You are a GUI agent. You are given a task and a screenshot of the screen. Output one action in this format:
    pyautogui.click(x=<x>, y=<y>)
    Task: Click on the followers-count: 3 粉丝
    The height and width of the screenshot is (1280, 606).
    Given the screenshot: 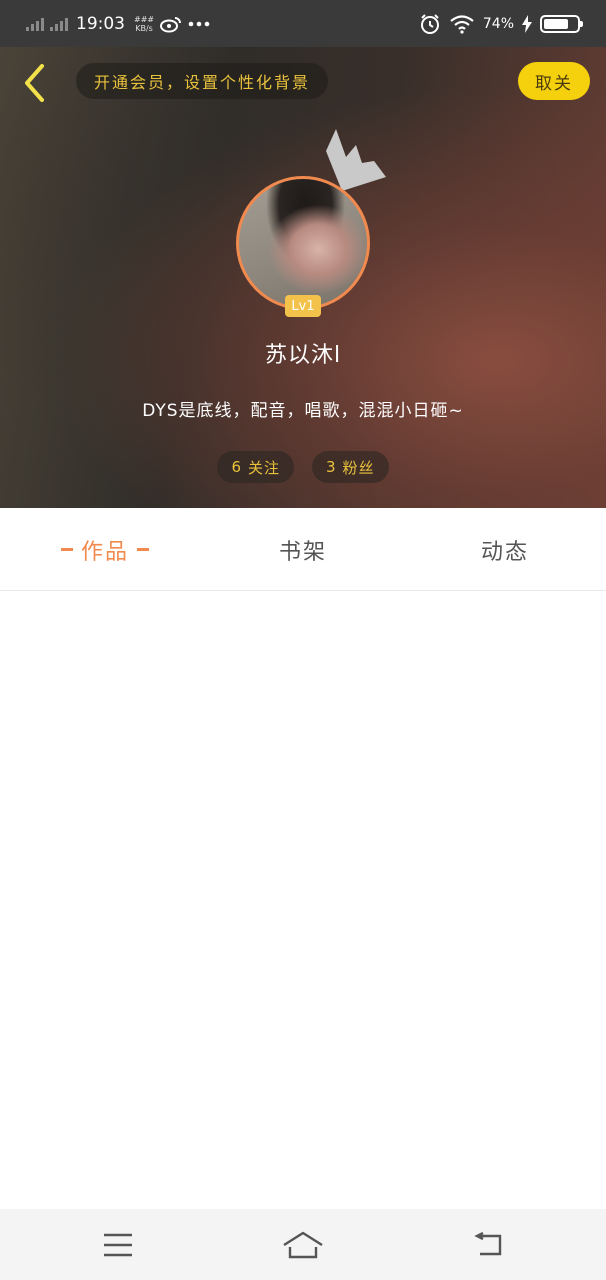 What is the action you would take?
    pyautogui.click(x=350, y=467)
    